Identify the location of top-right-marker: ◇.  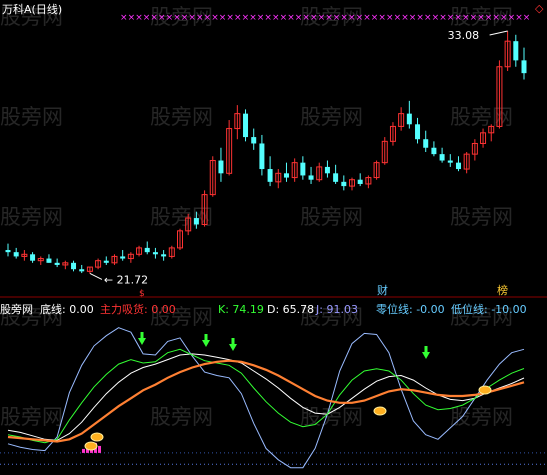
(539, 8).